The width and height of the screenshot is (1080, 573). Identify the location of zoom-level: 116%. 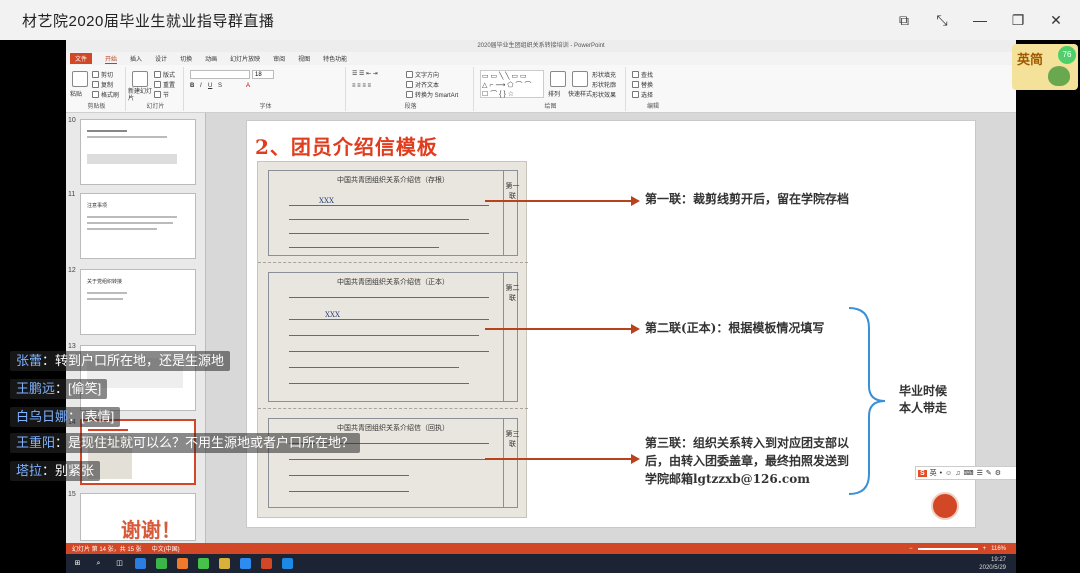
(998, 548).